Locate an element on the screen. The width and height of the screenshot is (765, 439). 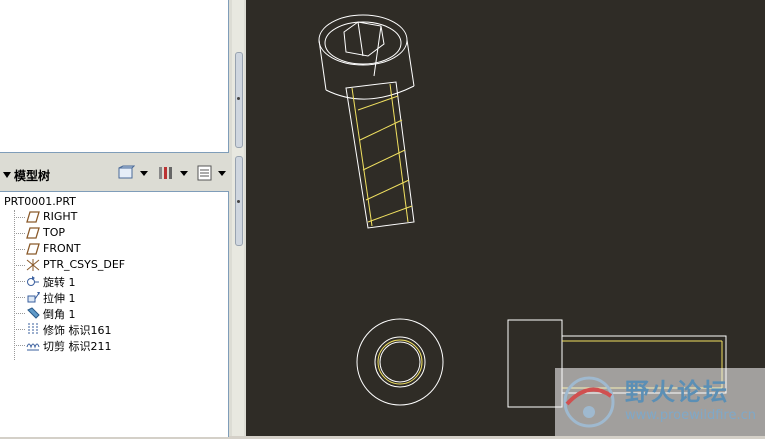
tree-item-cosmetic: 修饰 标识161 is located at coordinates (114, 329).